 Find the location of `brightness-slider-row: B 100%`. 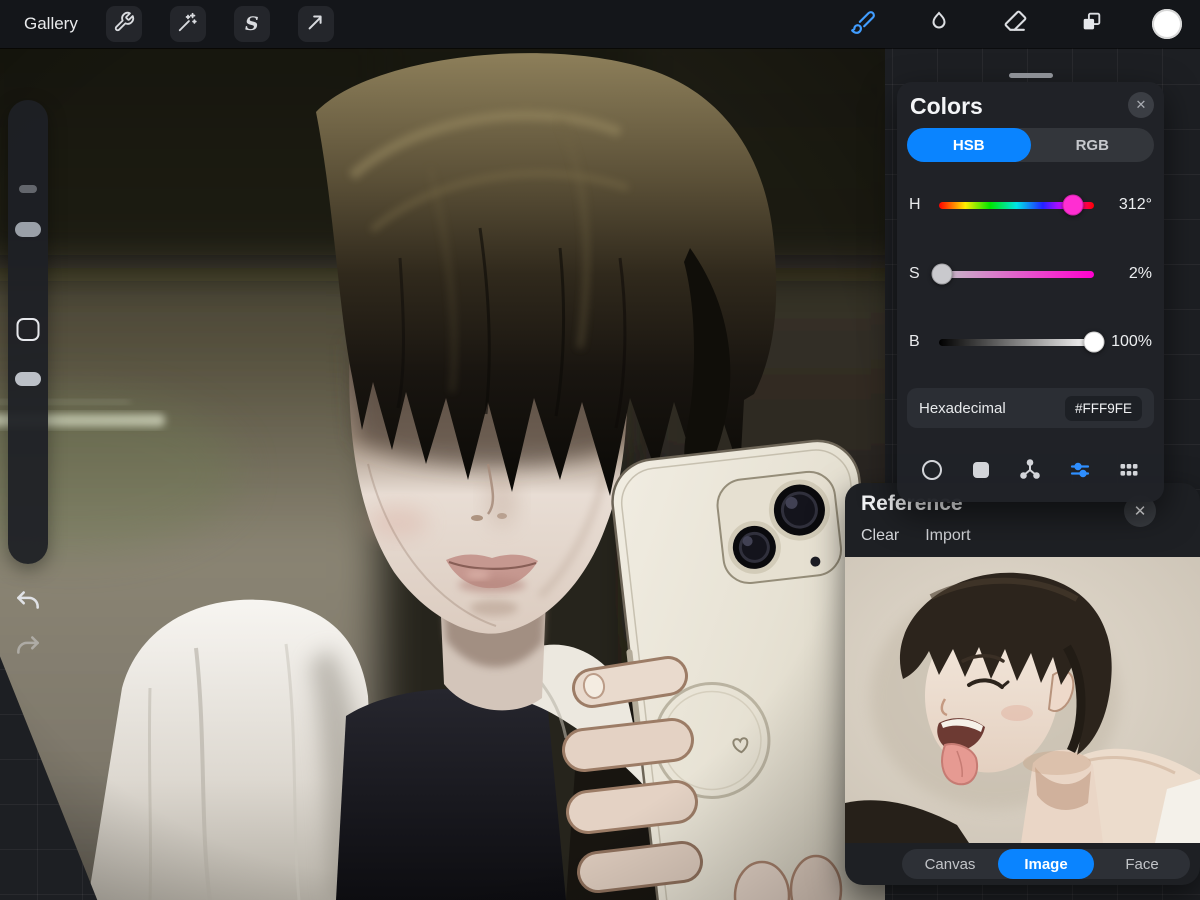

brightness-slider-row: B 100% is located at coordinates (1030, 342).